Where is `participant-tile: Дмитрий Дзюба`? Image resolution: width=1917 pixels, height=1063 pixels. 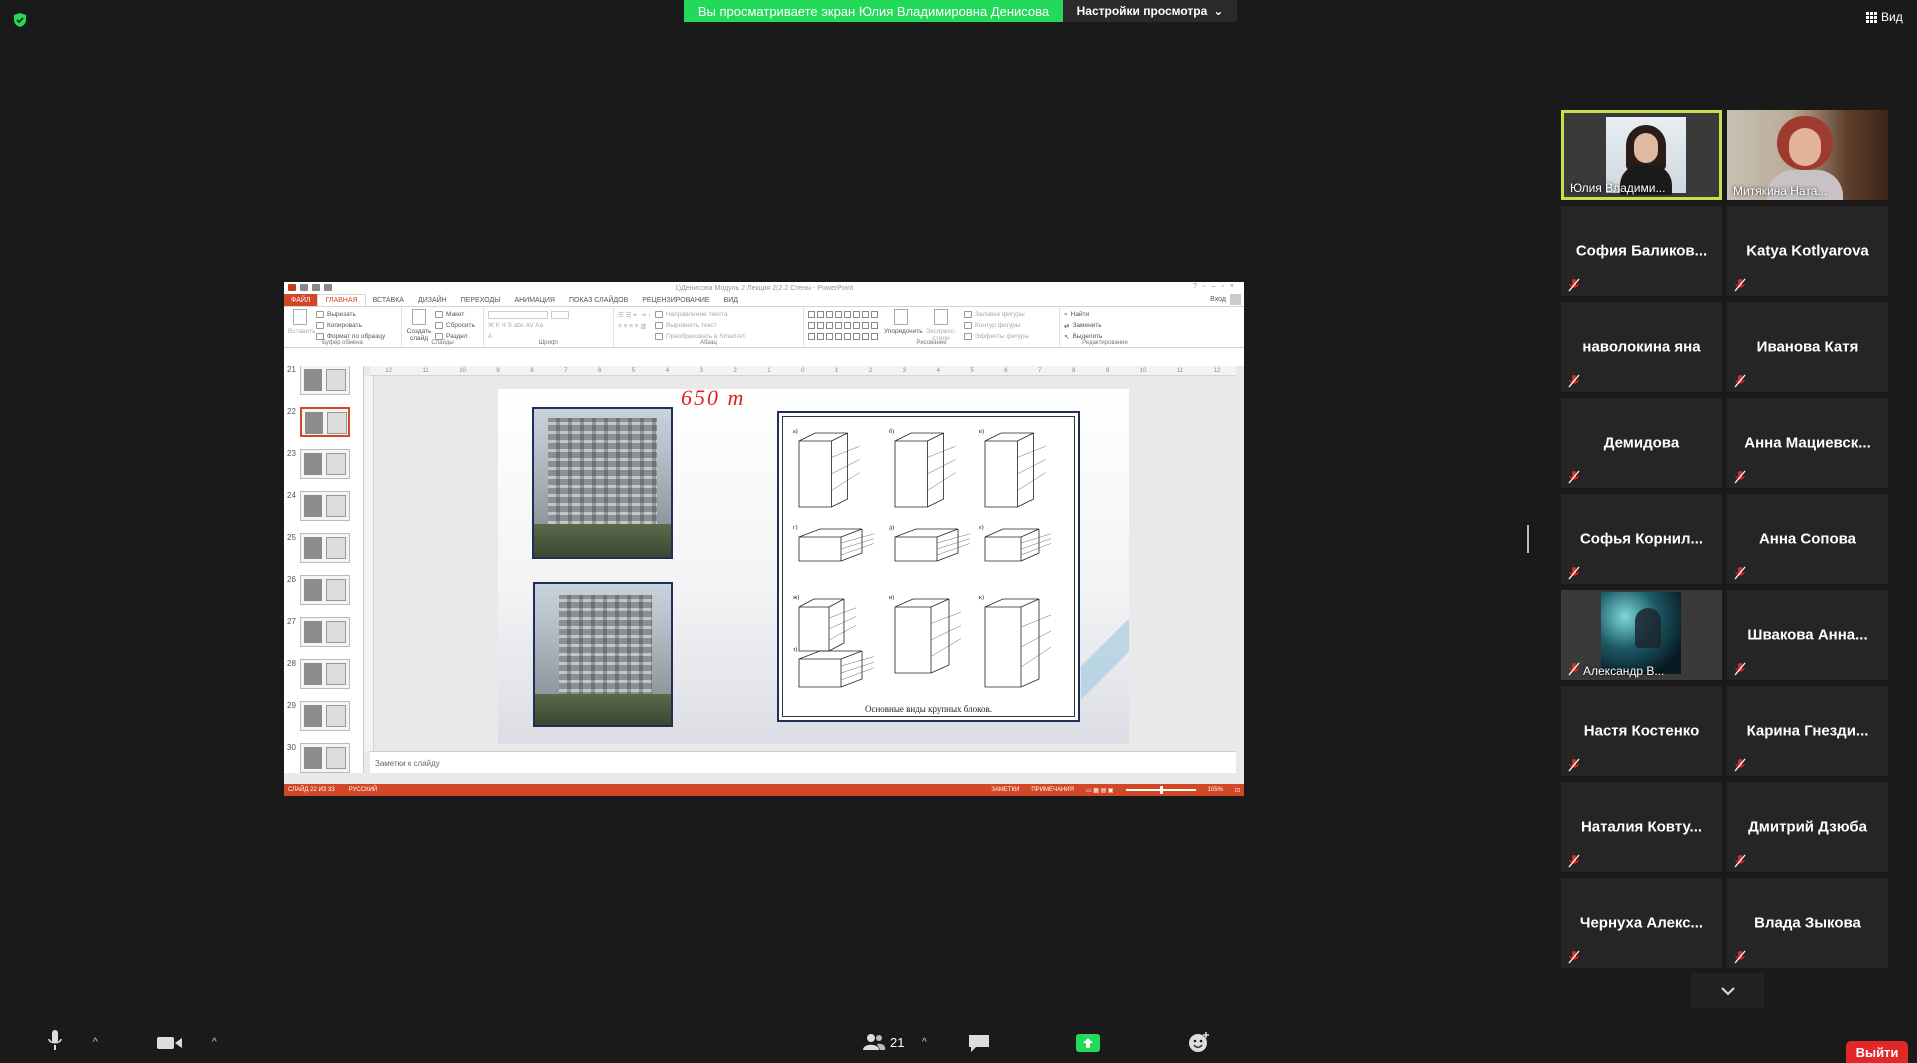 participant-tile: Дмитрий Дзюба is located at coordinates (1807, 827).